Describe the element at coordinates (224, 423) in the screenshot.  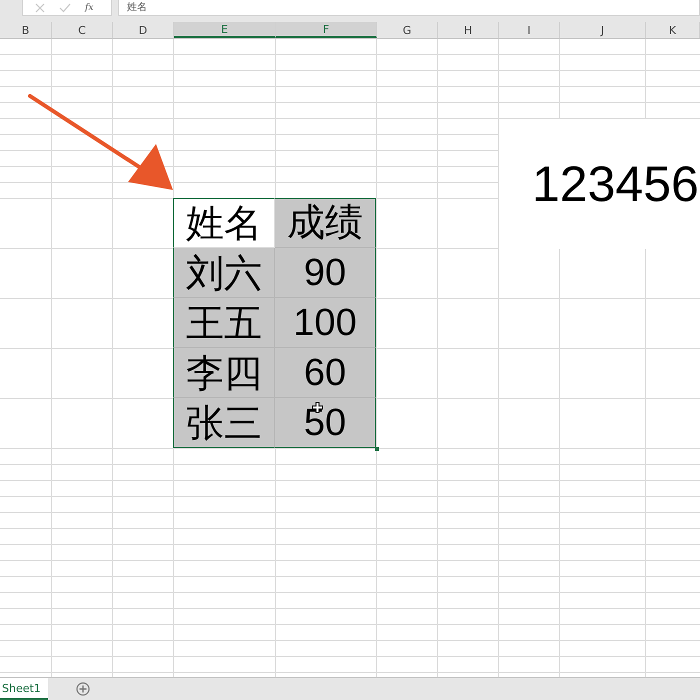
I see `table-cell: 张三` at that location.